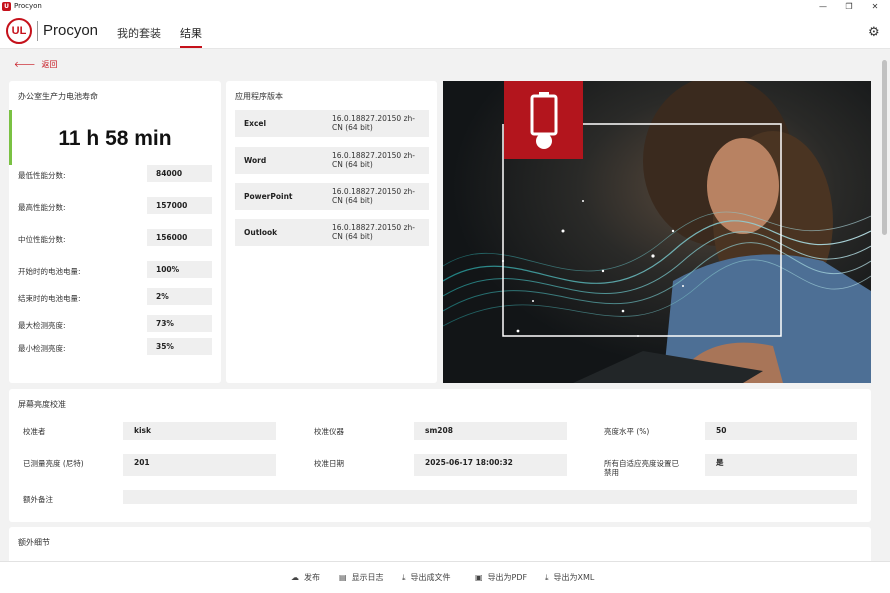  I want to click on extra-card-title: 额外细节, so click(34, 542).